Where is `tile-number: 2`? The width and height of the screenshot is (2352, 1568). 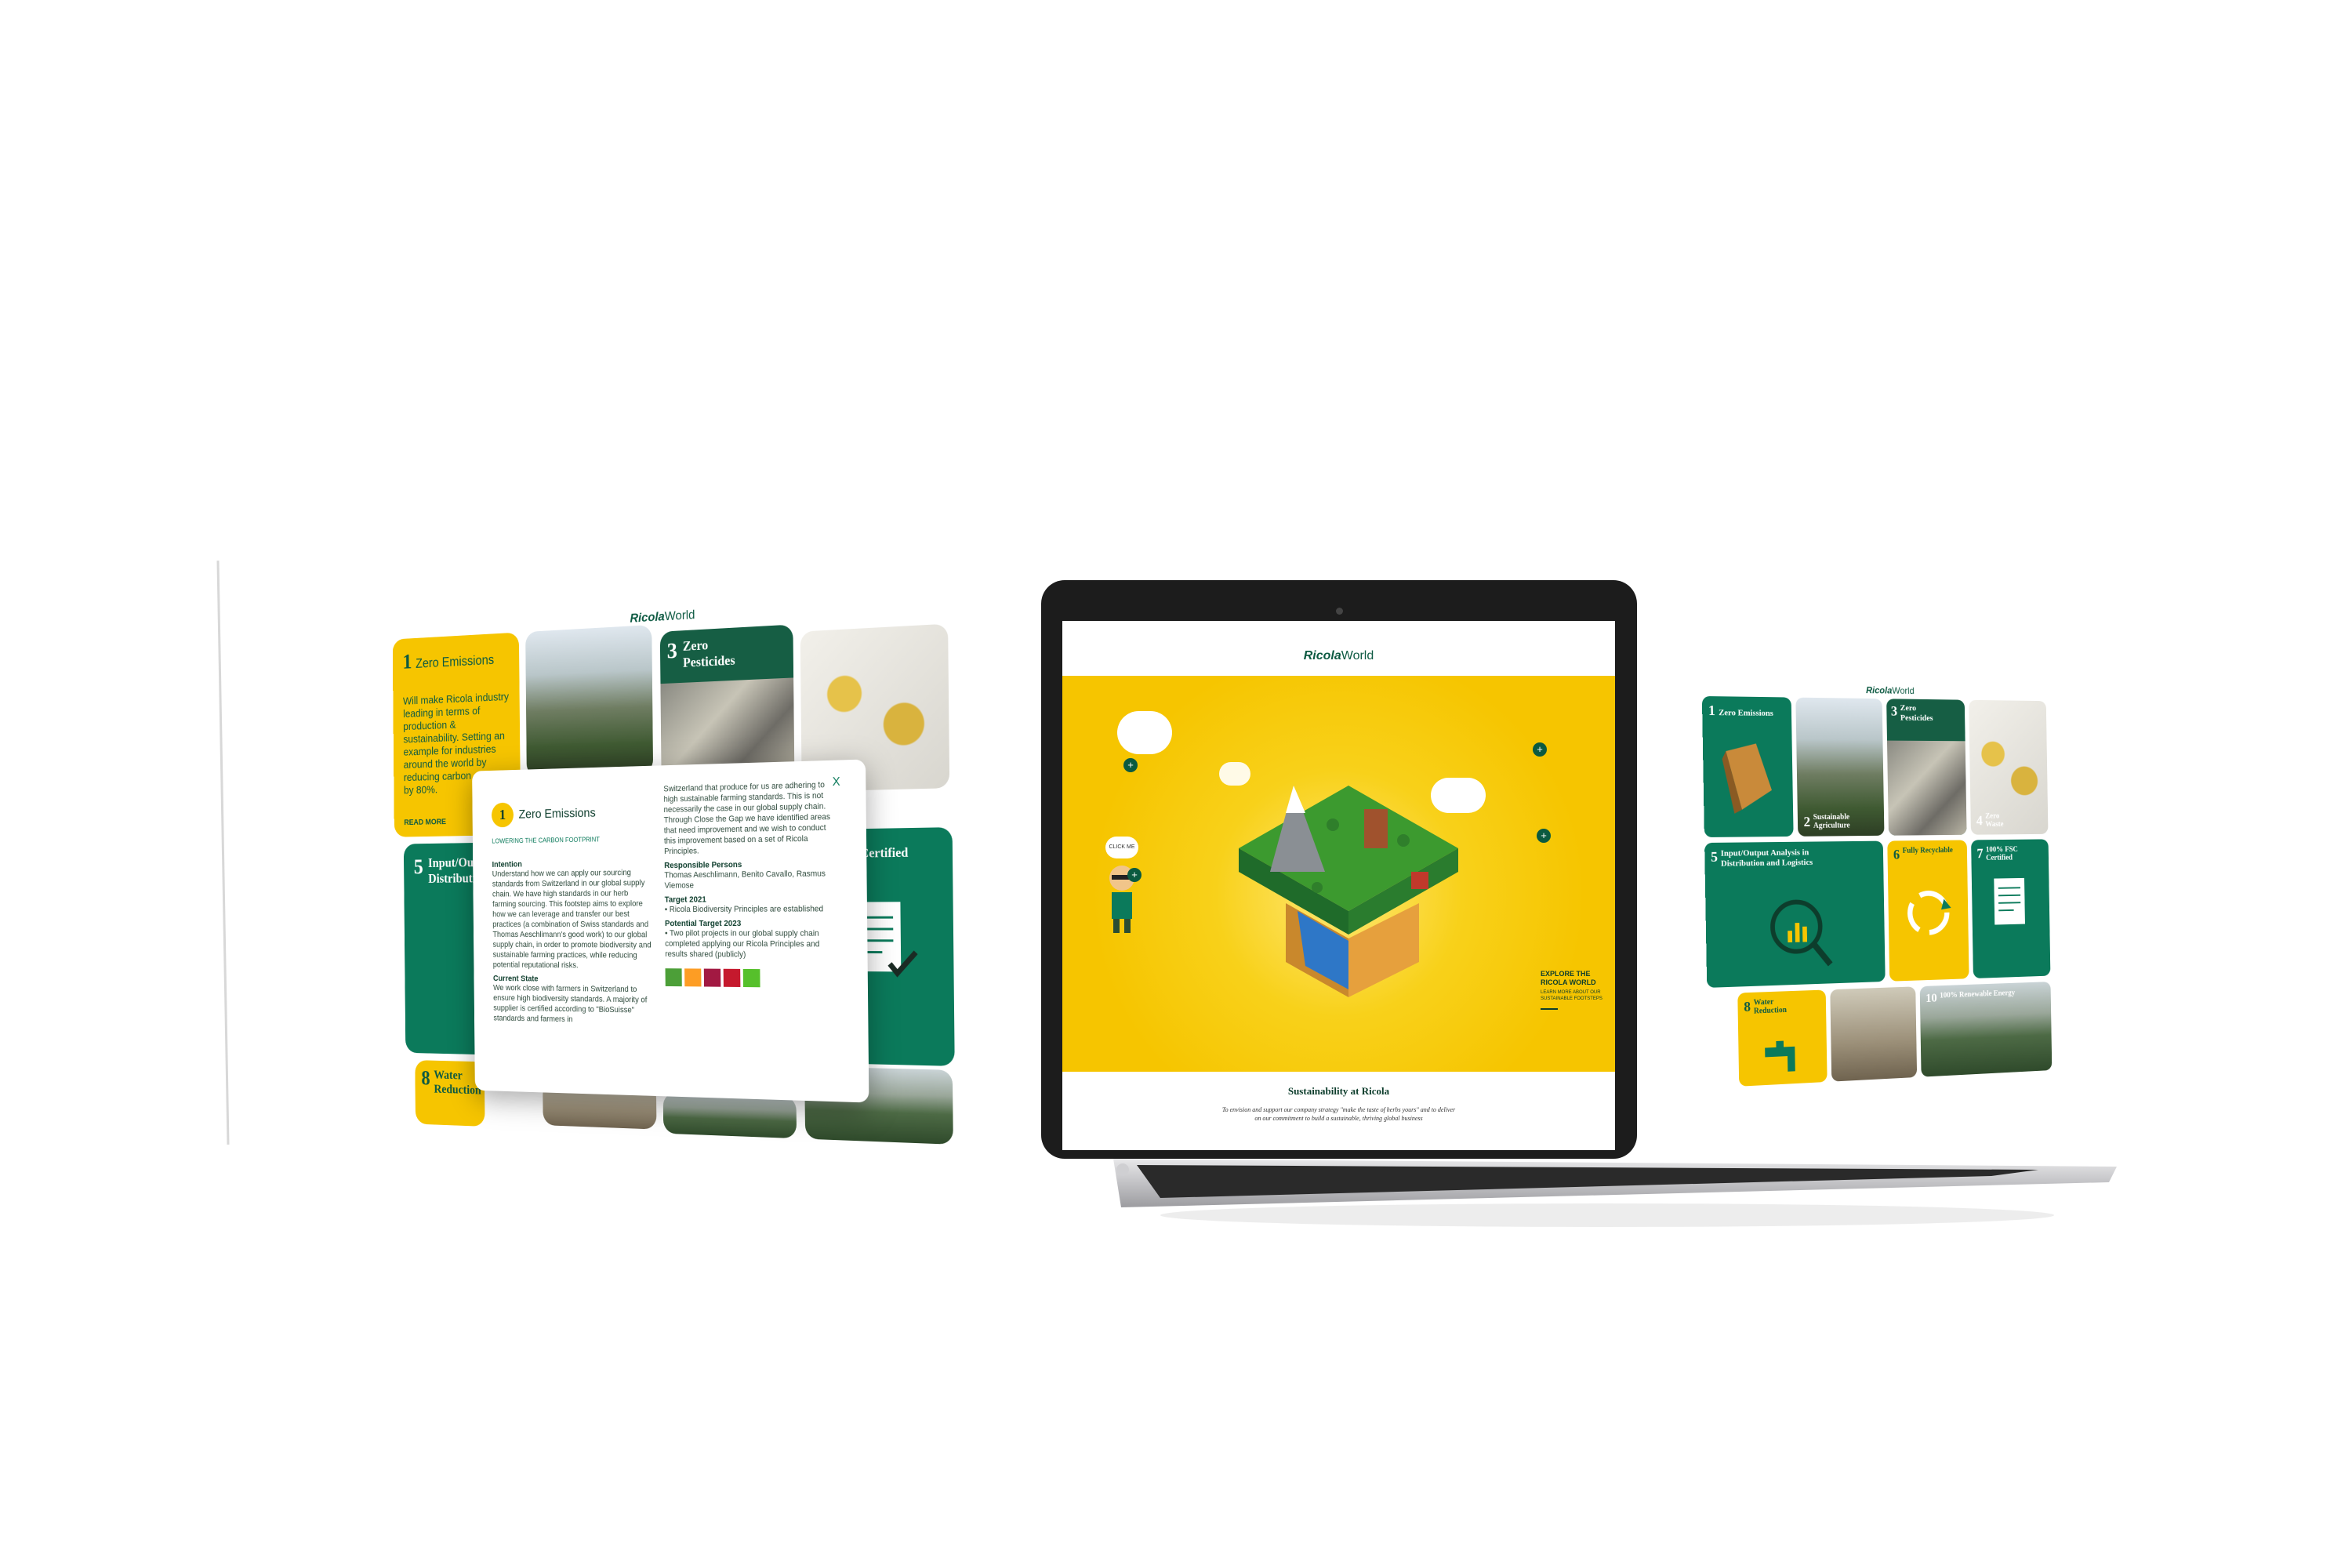 tile-number: 2 is located at coordinates (1807, 821).